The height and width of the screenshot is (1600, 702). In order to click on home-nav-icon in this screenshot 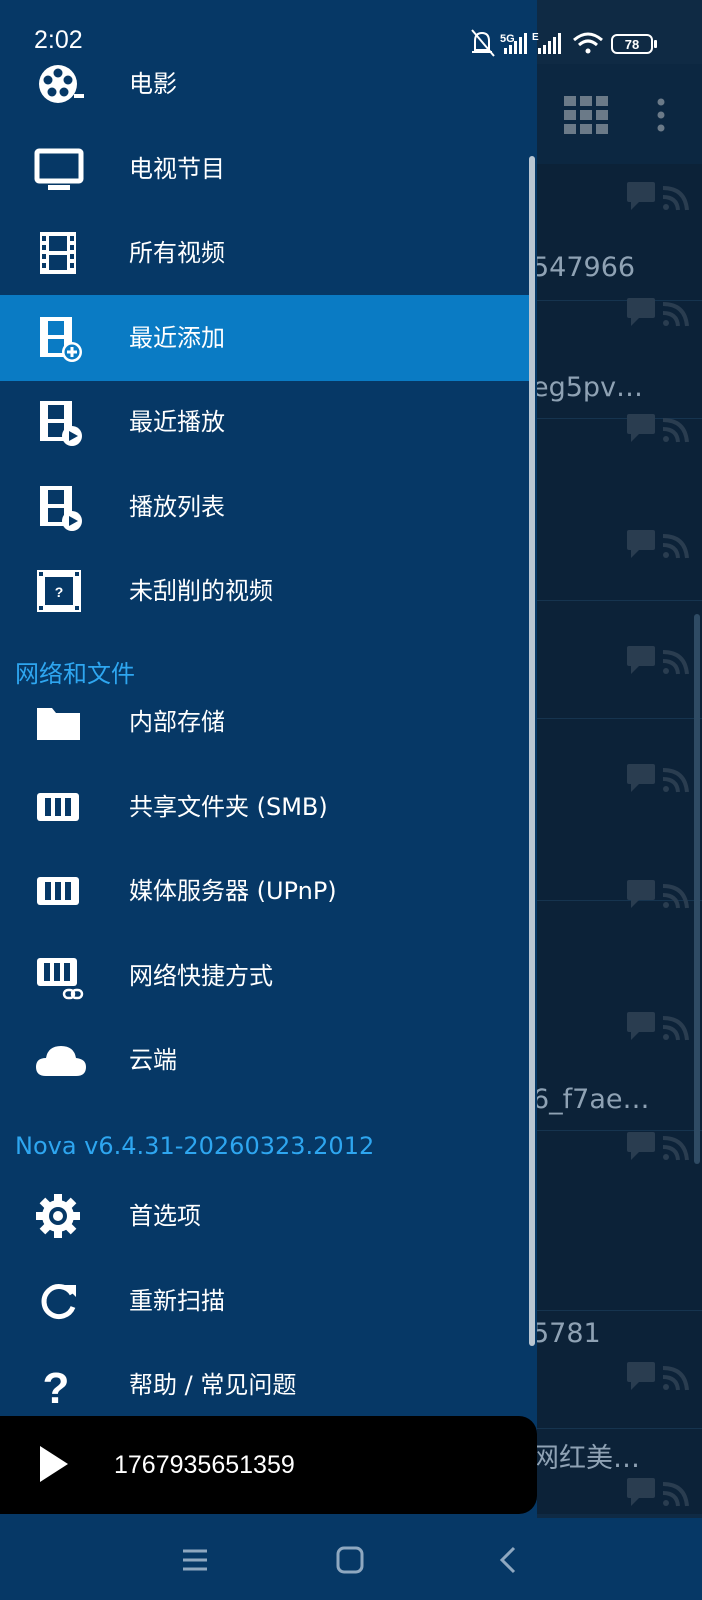, I will do `click(350, 1560)`.